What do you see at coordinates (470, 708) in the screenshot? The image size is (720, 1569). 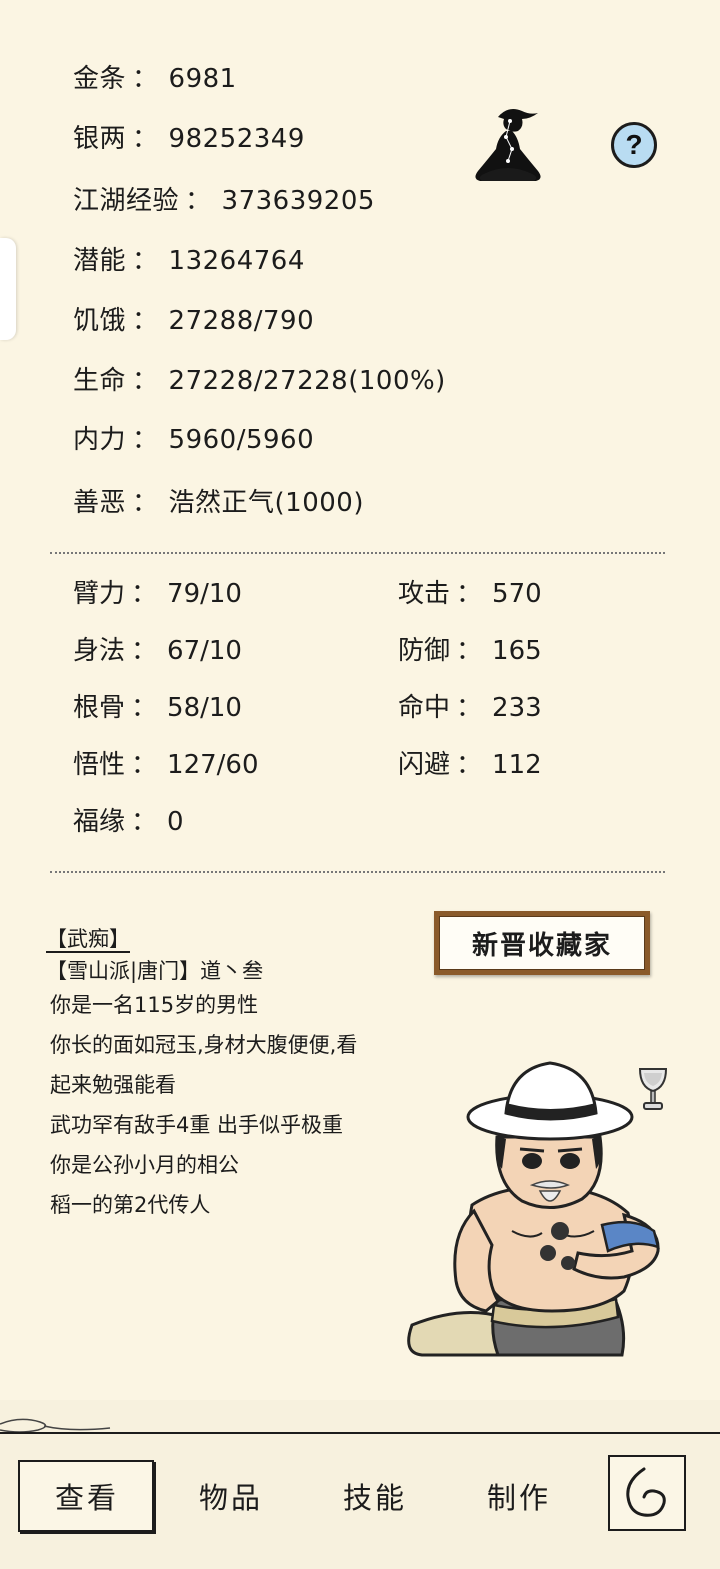 I see `attr-accuracy: 命中： 233` at bounding box center [470, 708].